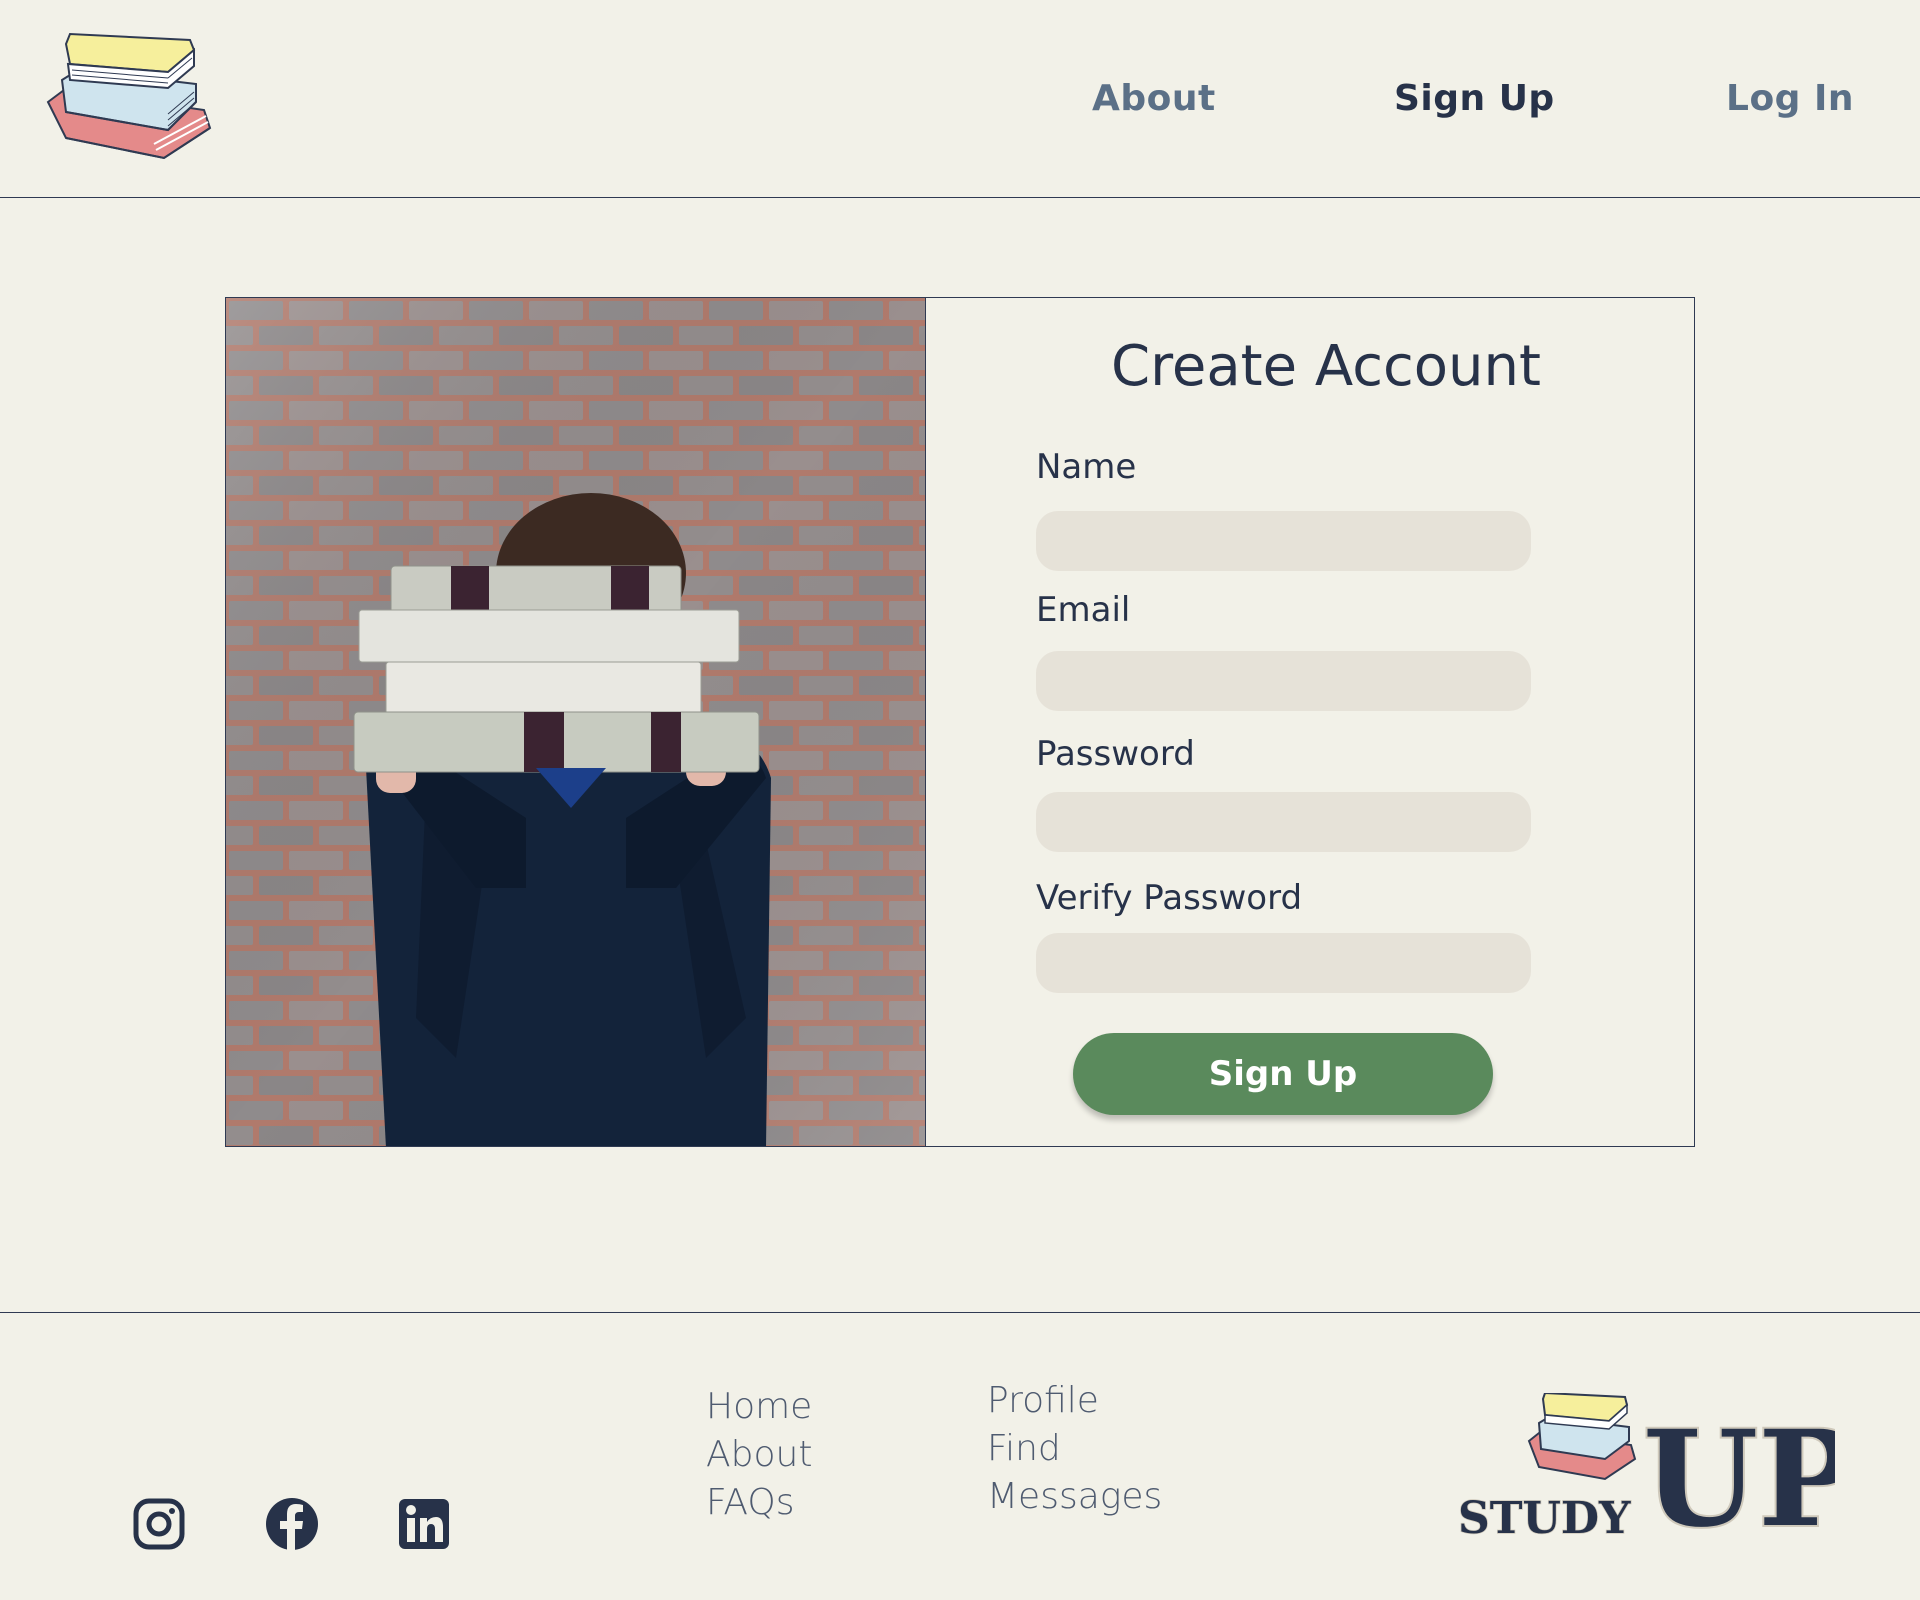  Describe the element at coordinates (1074, 1449) in the screenshot. I see `footer-links-secondary: Profile Find Messages` at that location.